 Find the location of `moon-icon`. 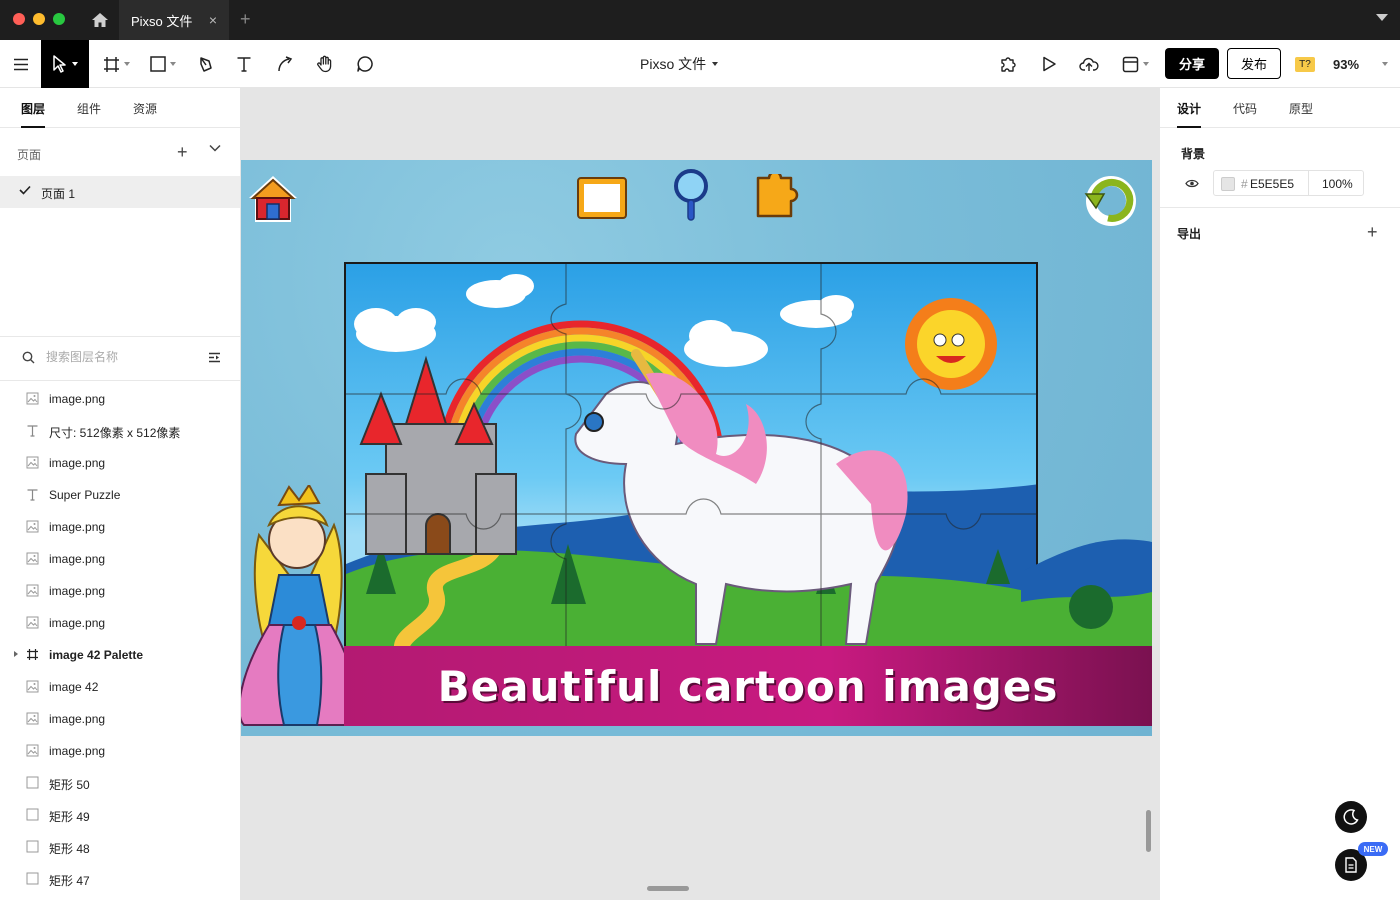

moon-icon is located at coordinates (1351, 817).